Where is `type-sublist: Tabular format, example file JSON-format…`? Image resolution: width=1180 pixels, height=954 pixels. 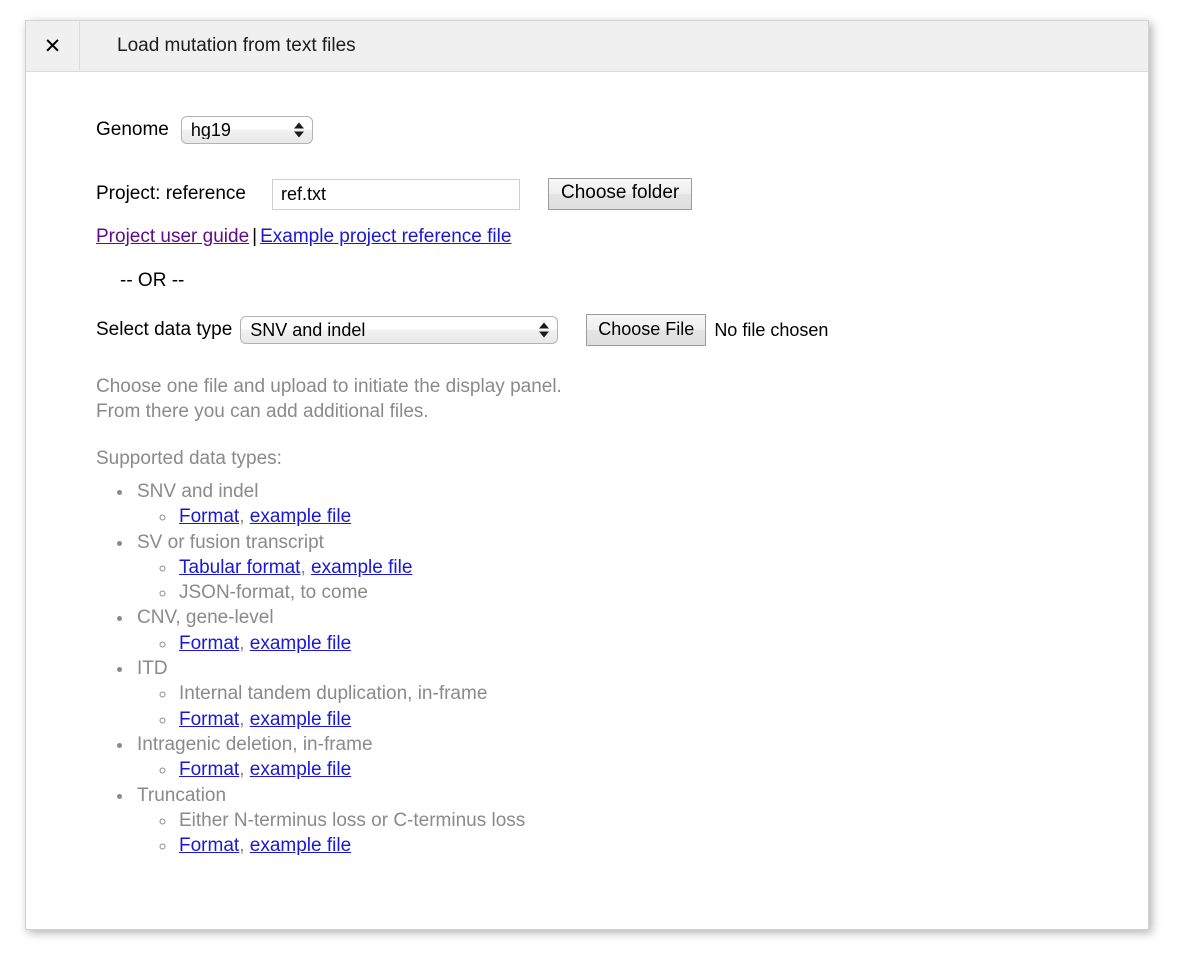
type-sublist: Tabular format, example file JSON-format… is located at coordinates (642, 580).